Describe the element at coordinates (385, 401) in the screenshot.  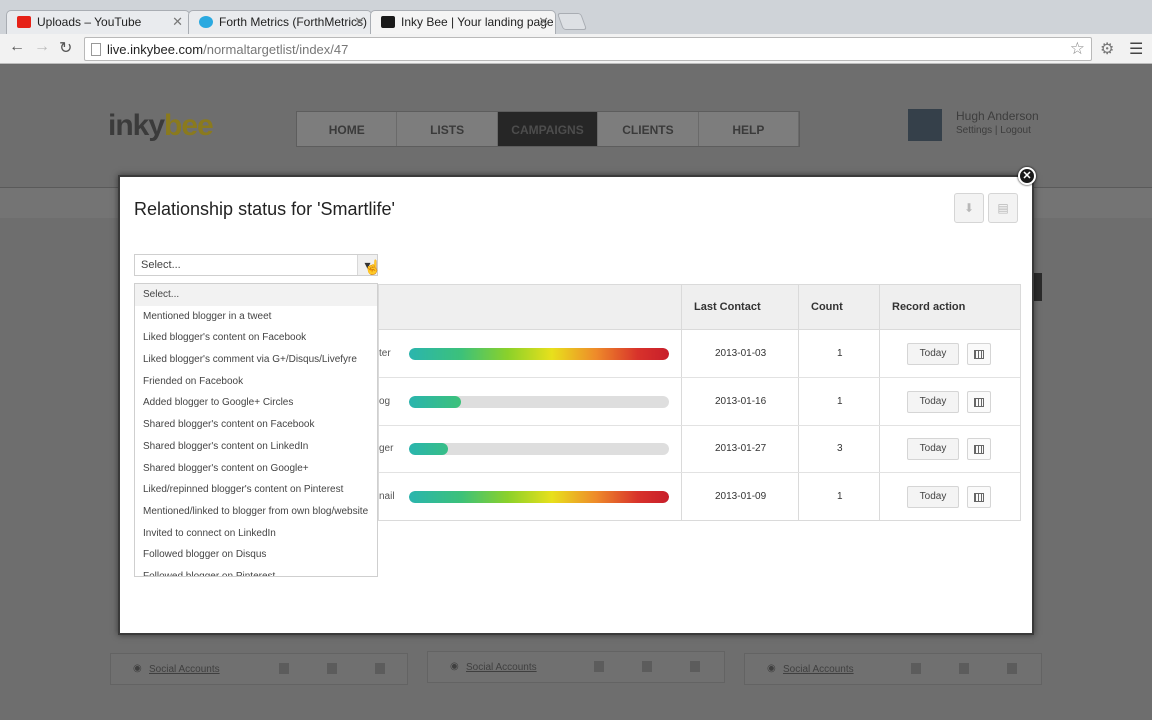
I see `row-label: og` at that location.